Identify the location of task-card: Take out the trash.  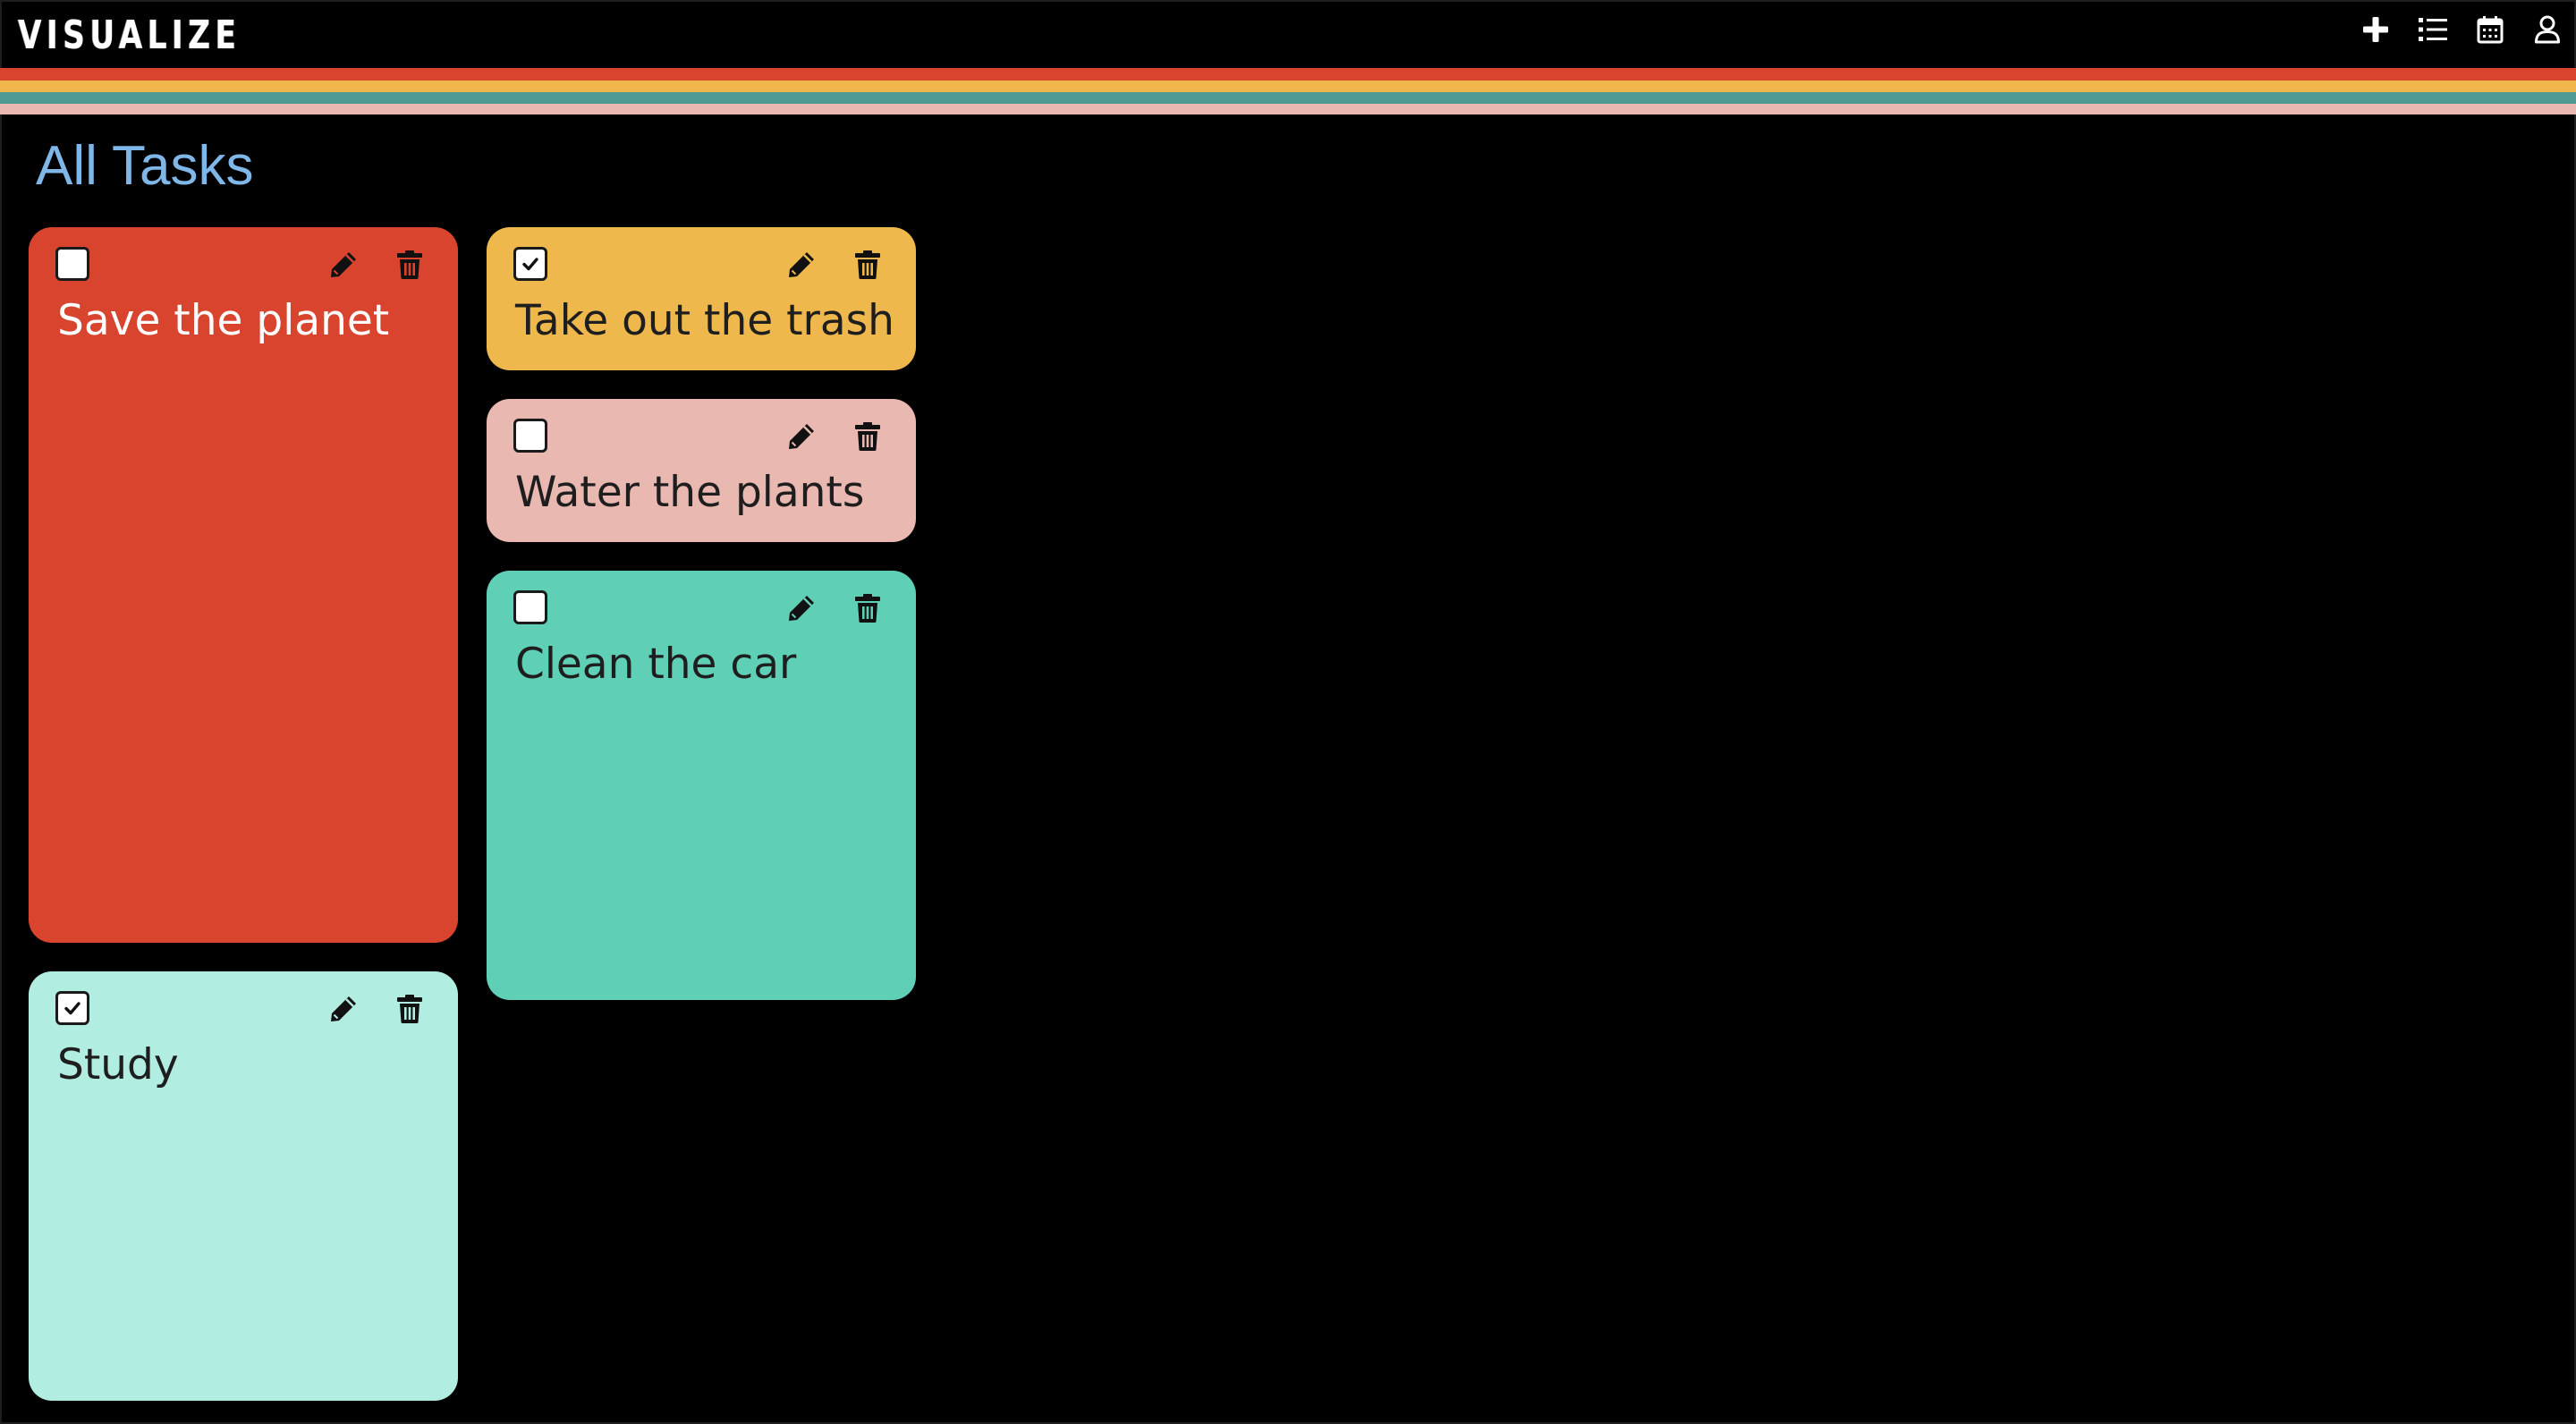
(701, 298).